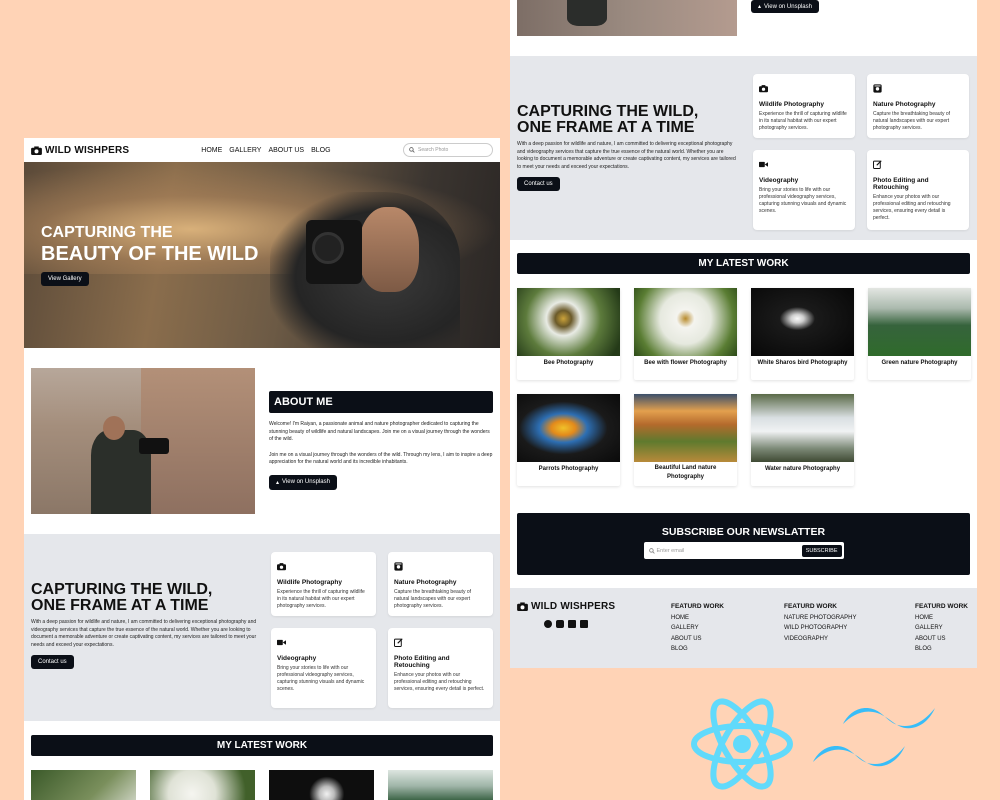 The width and height of the screenshot is (1000, 800). What do you see at coordinates (802, 440) in the screenshot?
I see `gallery-card-water-nature: Water nature Photography` at bounding box center [802, 440].